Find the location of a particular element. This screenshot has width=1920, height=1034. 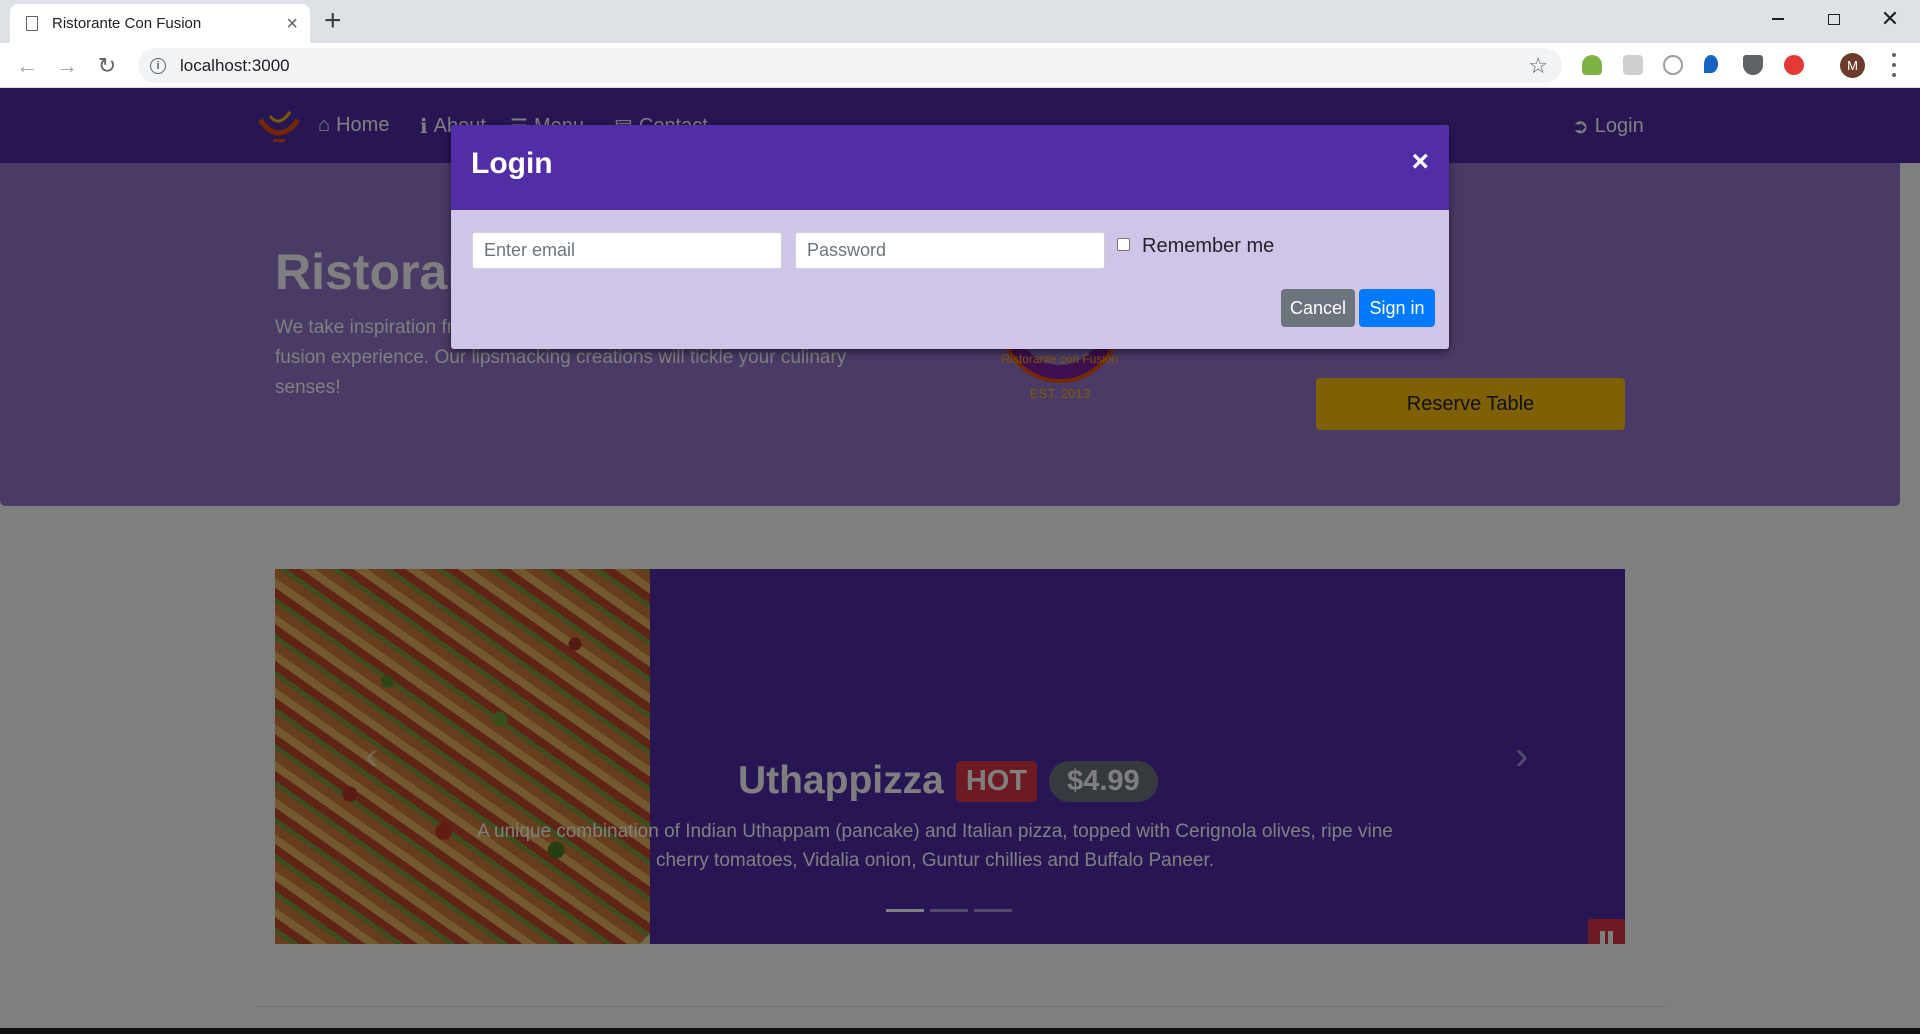

tab-title: Ristorante Con Fusion is located at coordinates (127, 23).